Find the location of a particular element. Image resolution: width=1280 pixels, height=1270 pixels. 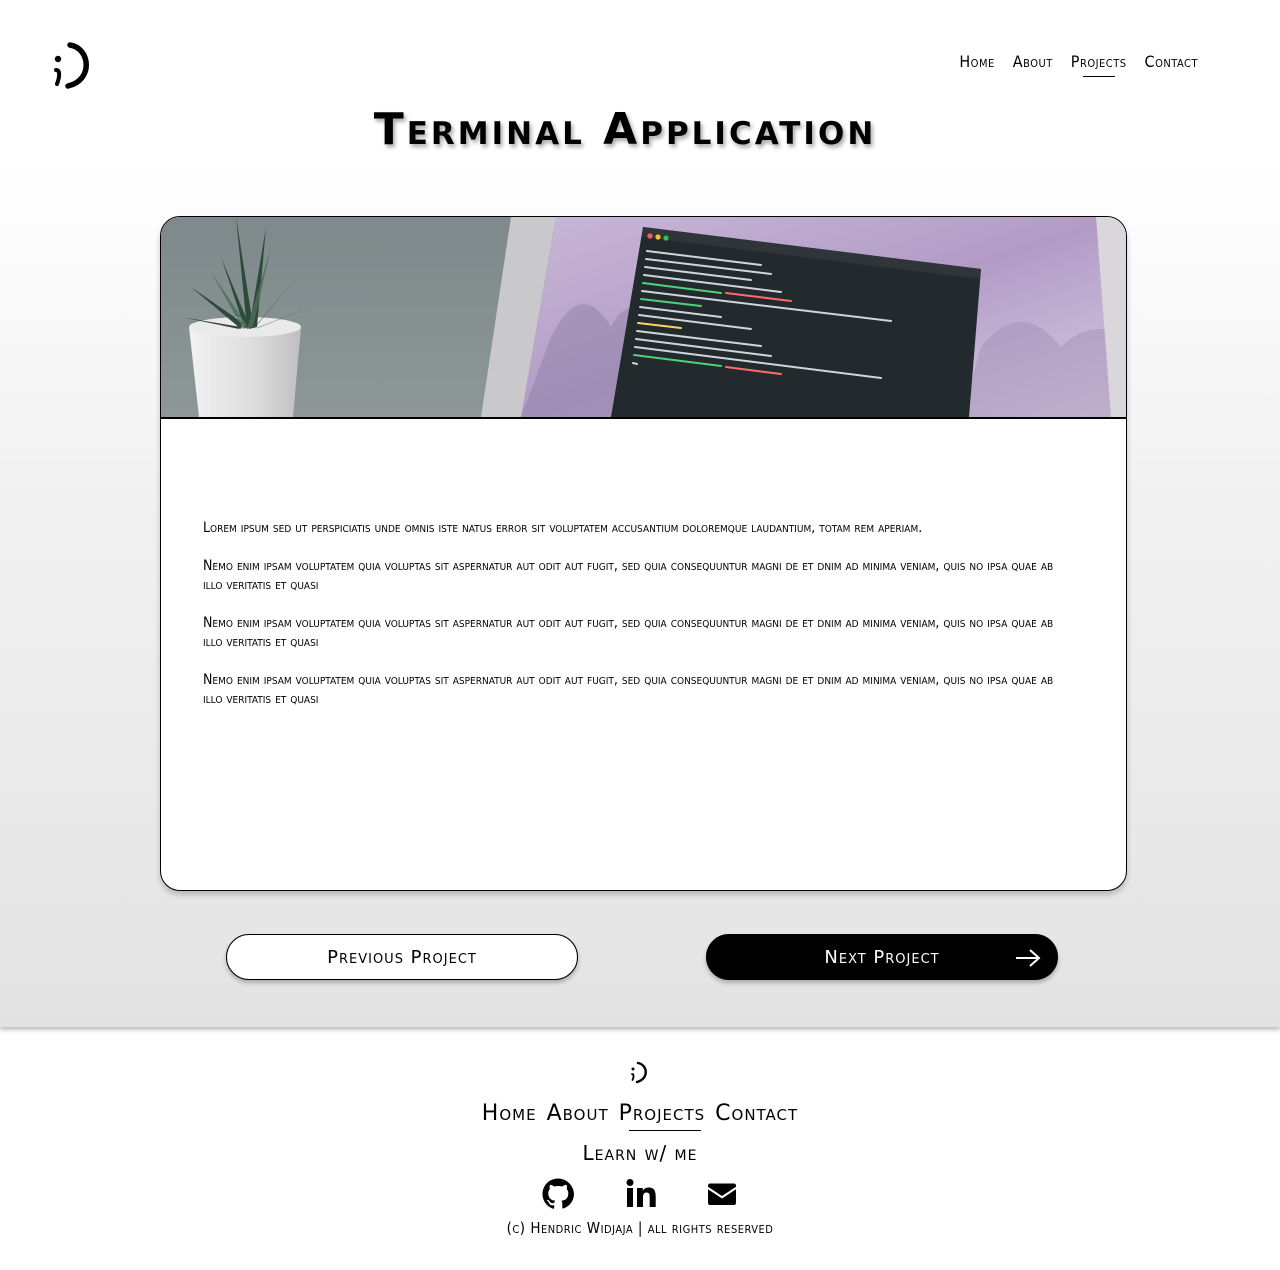

page-title: Terminal Application is located at coordinates (625, 129).